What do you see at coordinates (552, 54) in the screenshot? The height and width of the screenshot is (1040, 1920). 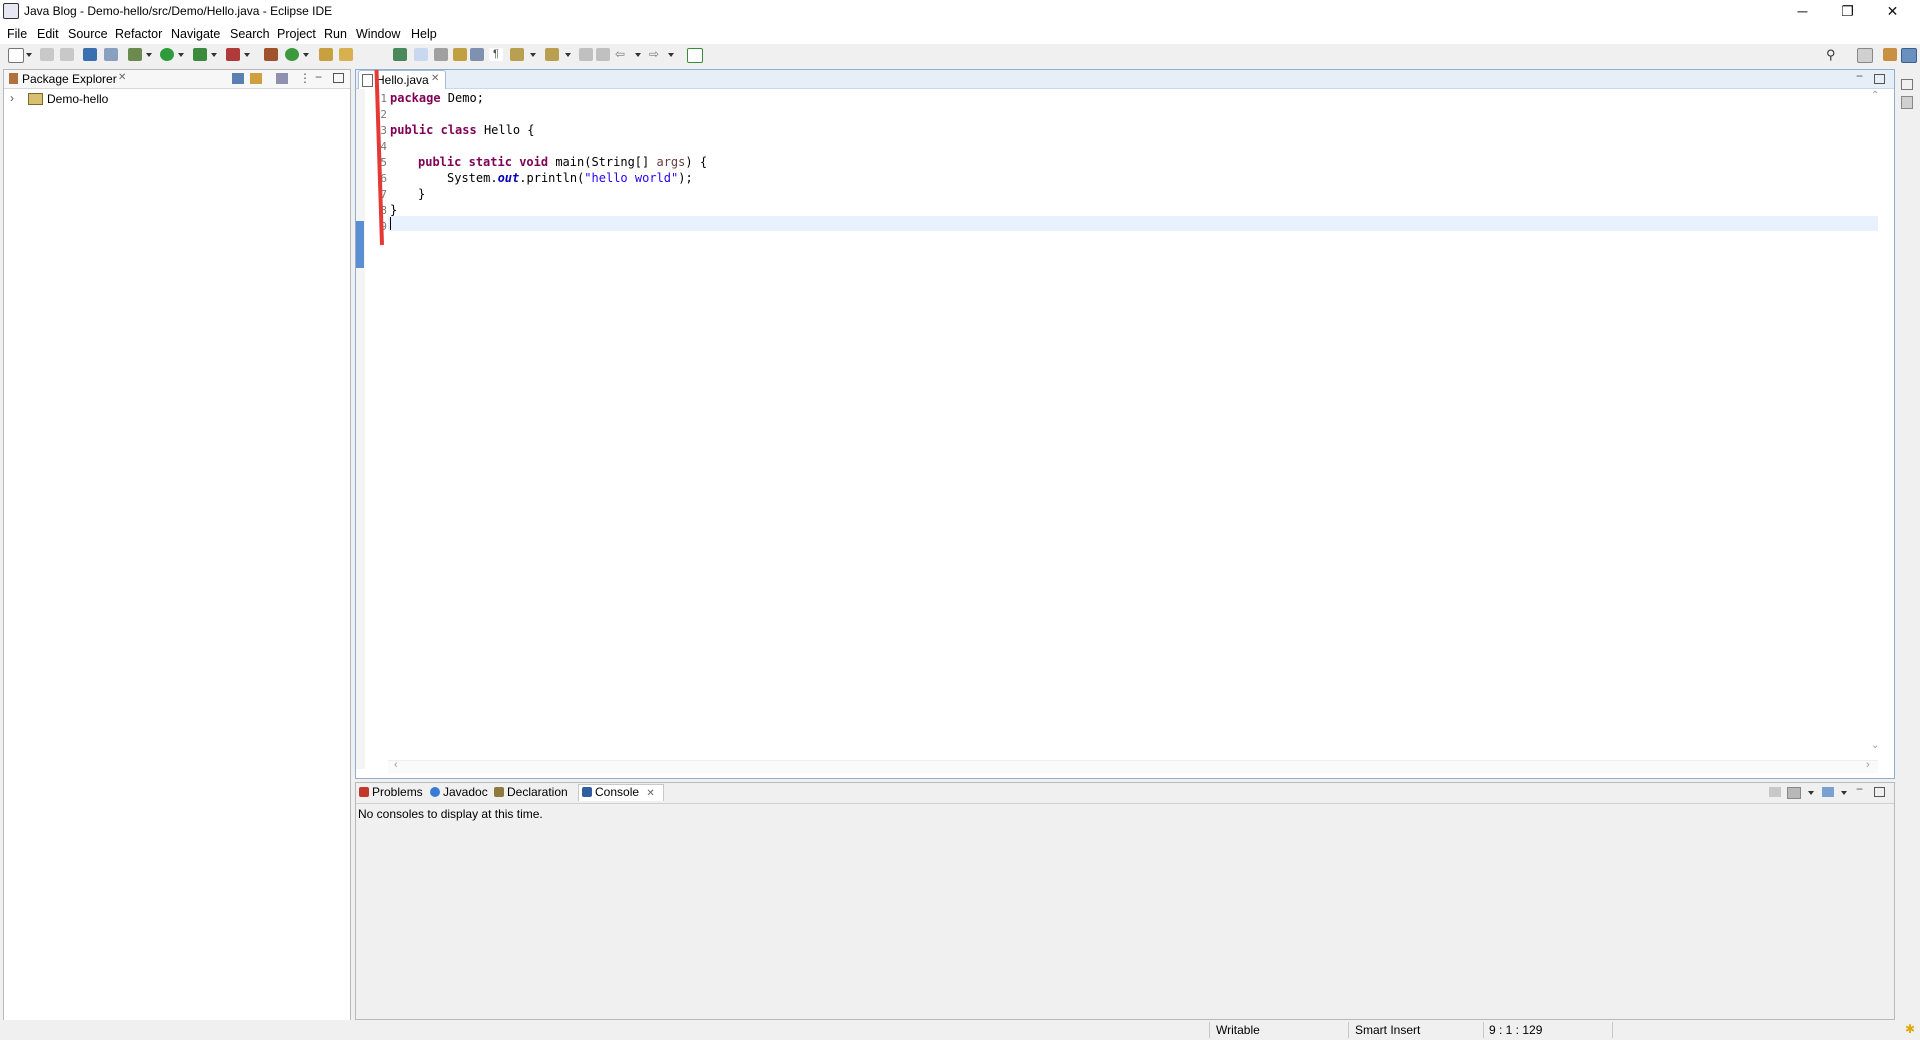 I see `previous-annotation-icon` at bounding box center [552, 54].